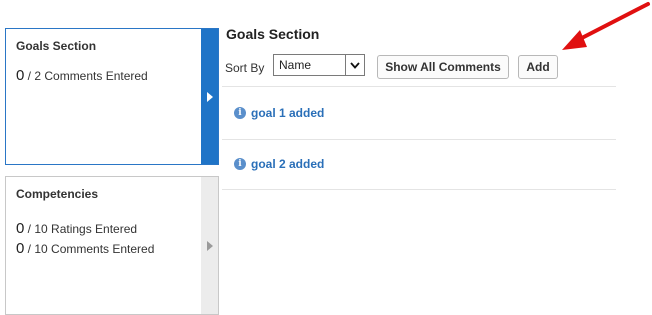 The width and height of the screenshot is (652, 315). What do you see at coordinates (538, 67) in the screenshot?
I see `add-button: Add` at bounding box center [538, 67].